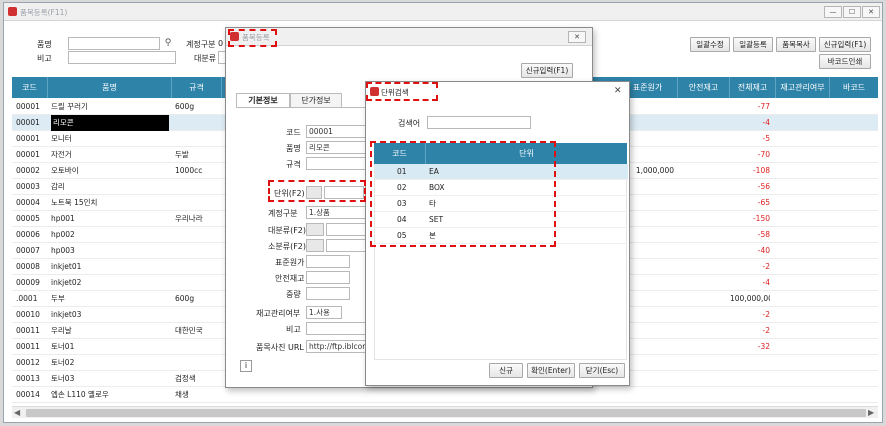 Image resolution: width=886 pixels, height=426 pixels. What do you see at coordinates (871, 412) in the screenshot?
I see `scroll-right-icon: ▶` at bounding box center [871, 412].